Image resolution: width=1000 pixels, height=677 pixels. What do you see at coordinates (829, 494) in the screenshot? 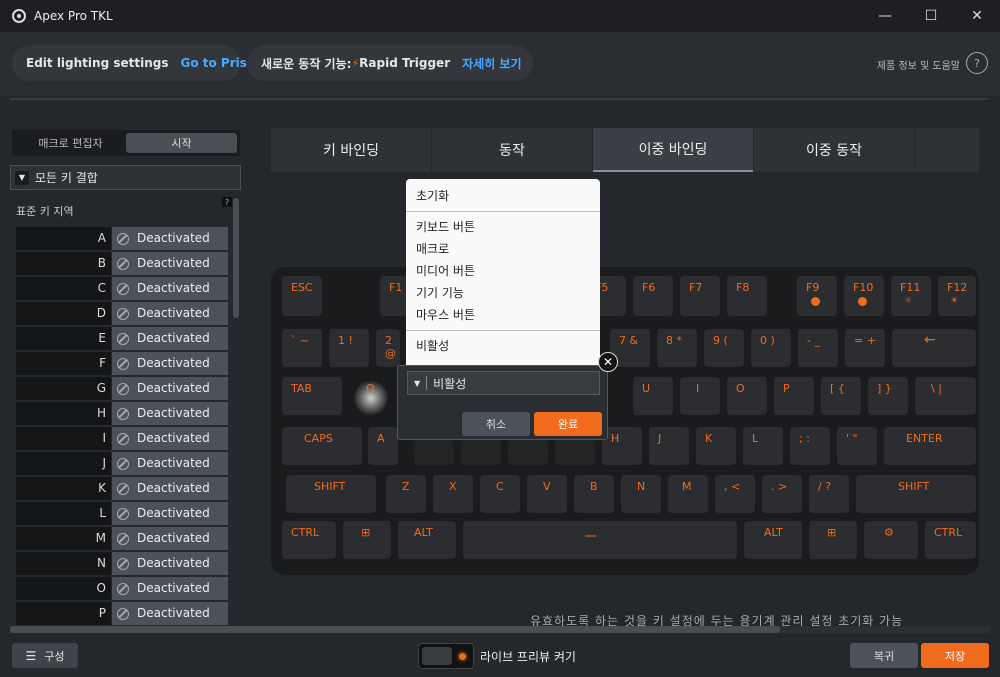
I see `key-slash: / ?` at bounding box center [829, 494].